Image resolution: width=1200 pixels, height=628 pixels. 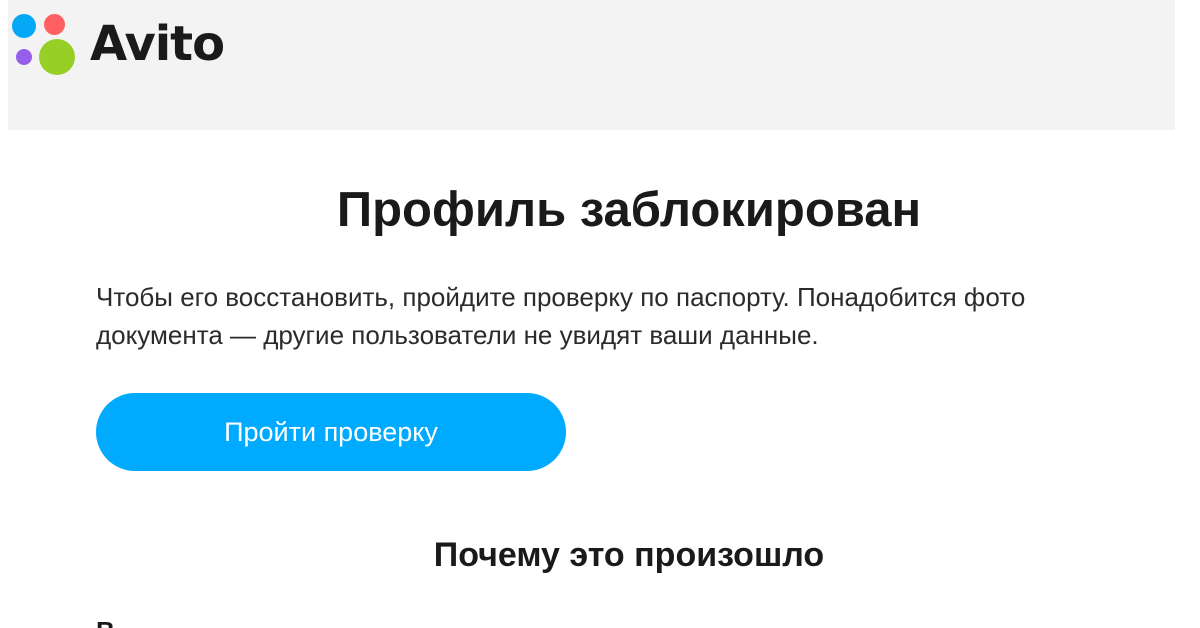 I want to click on start-verification-button: Пройти проверку, so click(x=331, y=432).